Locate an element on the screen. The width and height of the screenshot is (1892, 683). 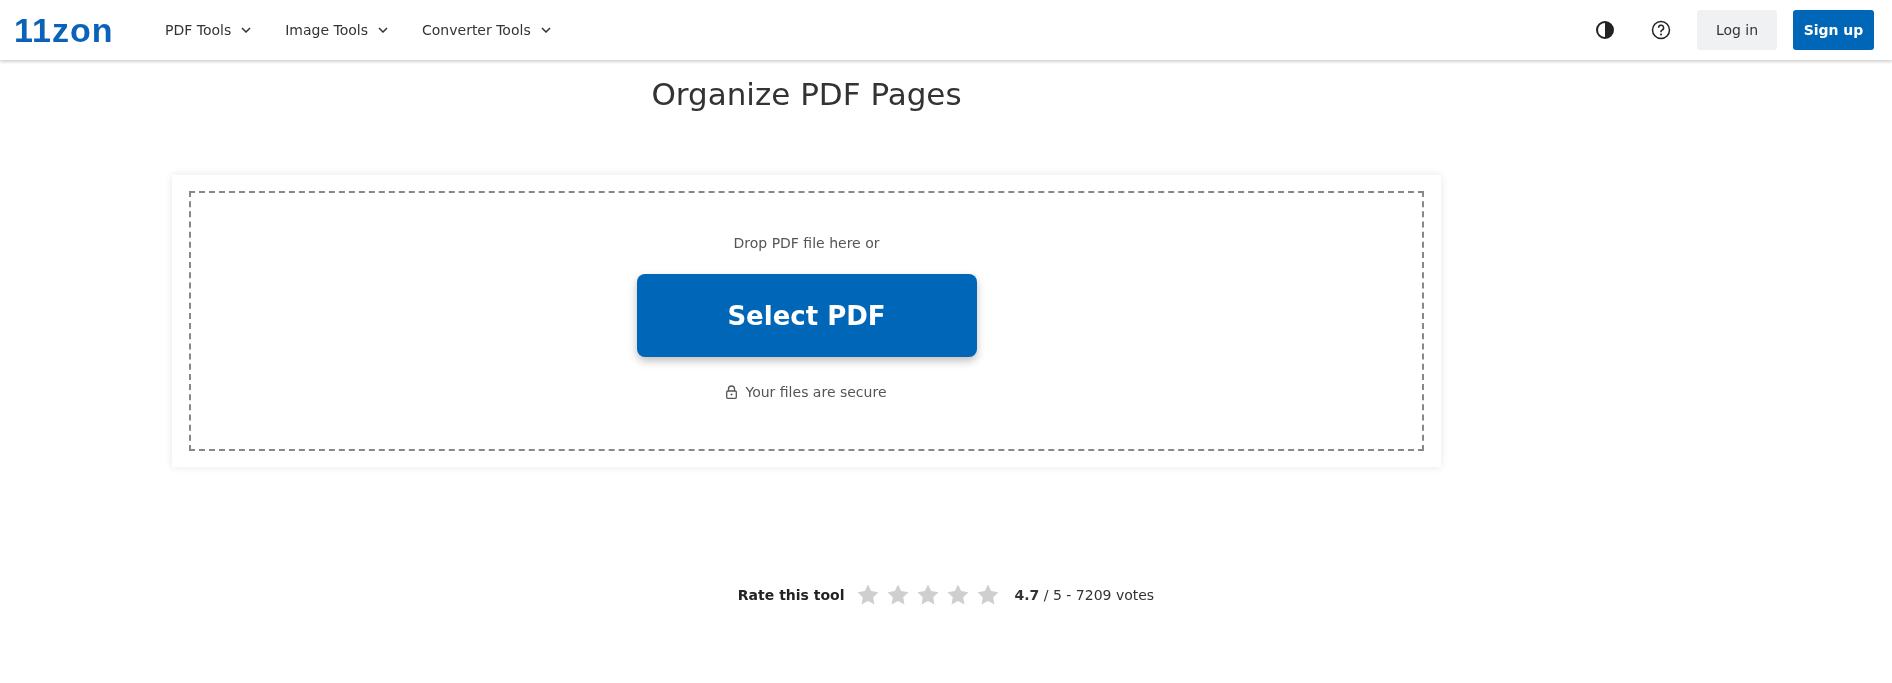
nav-menu: Image Tools is located at coordinates (336, 30).